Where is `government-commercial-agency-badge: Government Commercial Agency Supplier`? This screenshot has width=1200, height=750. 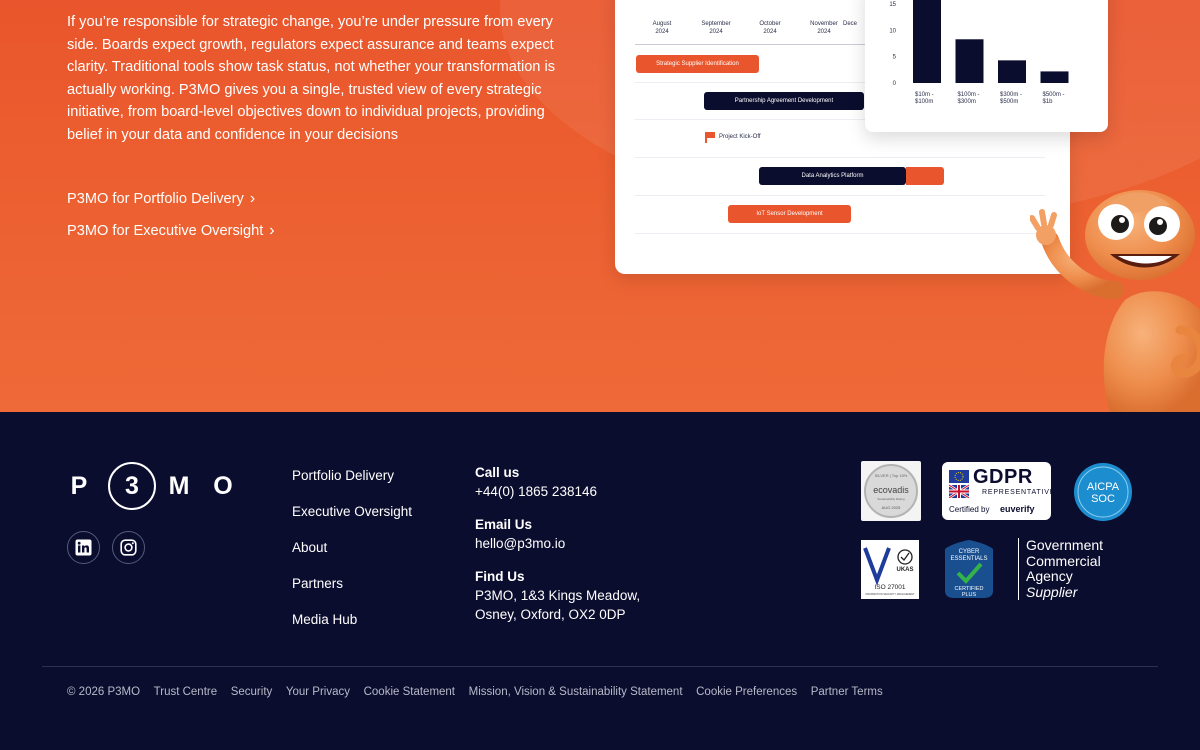 government-commercial-agency-badge: Government Commercial Agency Supplier is located at coordinates (1068, 568).